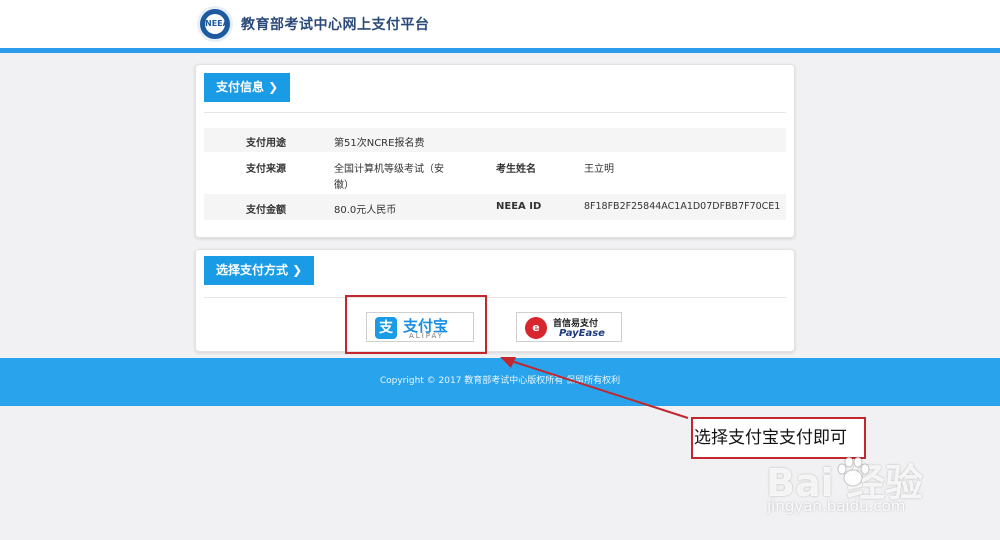 Image resolution: width=1000 pixels, height=540 pixels. What do you see at coordinates (495, 173) in the screenshot?
I see `source-row: 支付来源 全国计算机等级考试（安 徽） 考生姓名 王立明` at bounding box center [495, 173].